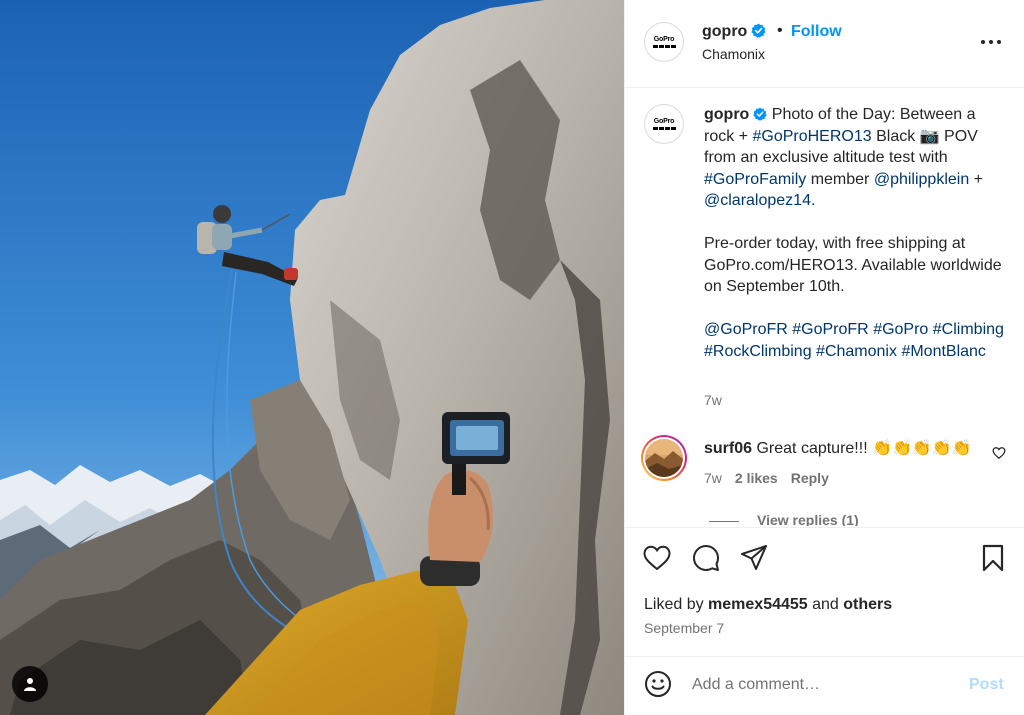 The width and height of the screenshot is (1024, 715). I want to click on user-icon, so click(30, 684).